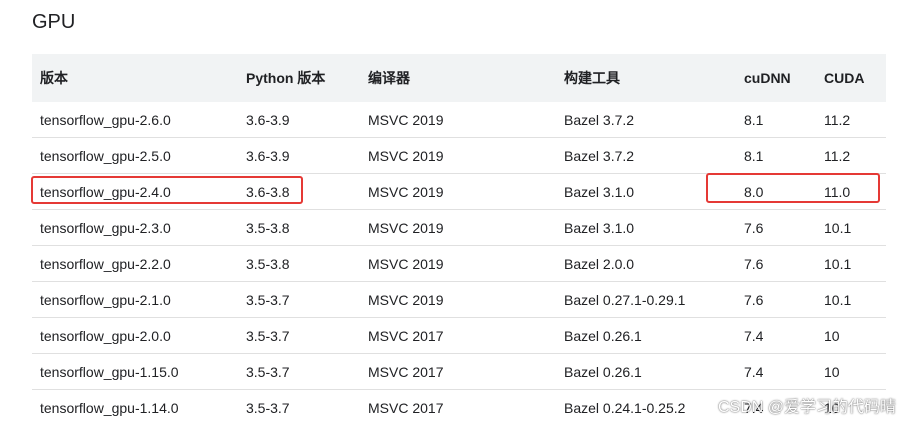 This screenshot has width=910, height=423. Describe the element at coordinates (135, 371) in the screenshot. I see `cell-version: tensorflow_gpu-1.15.0` at that location.